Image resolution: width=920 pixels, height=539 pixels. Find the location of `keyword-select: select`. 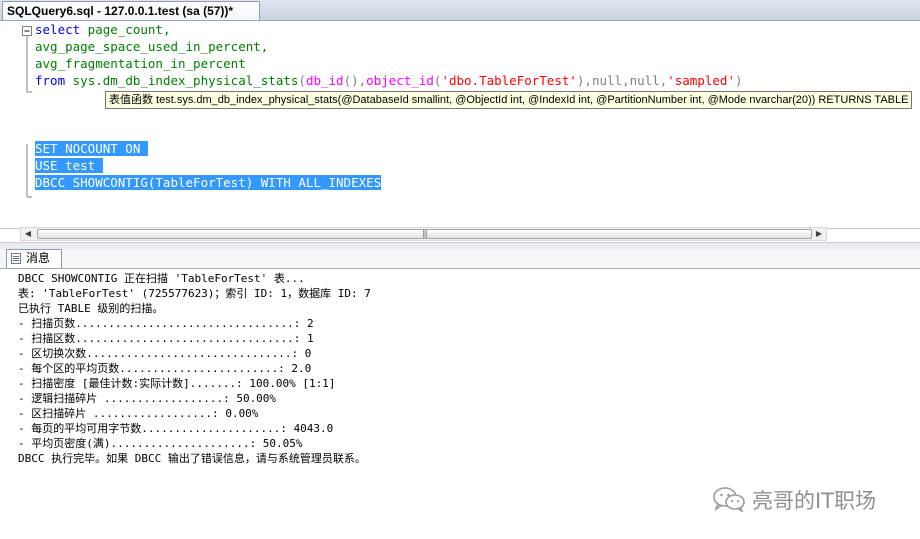

keyword-select: select is located at coordinates (58, 29).